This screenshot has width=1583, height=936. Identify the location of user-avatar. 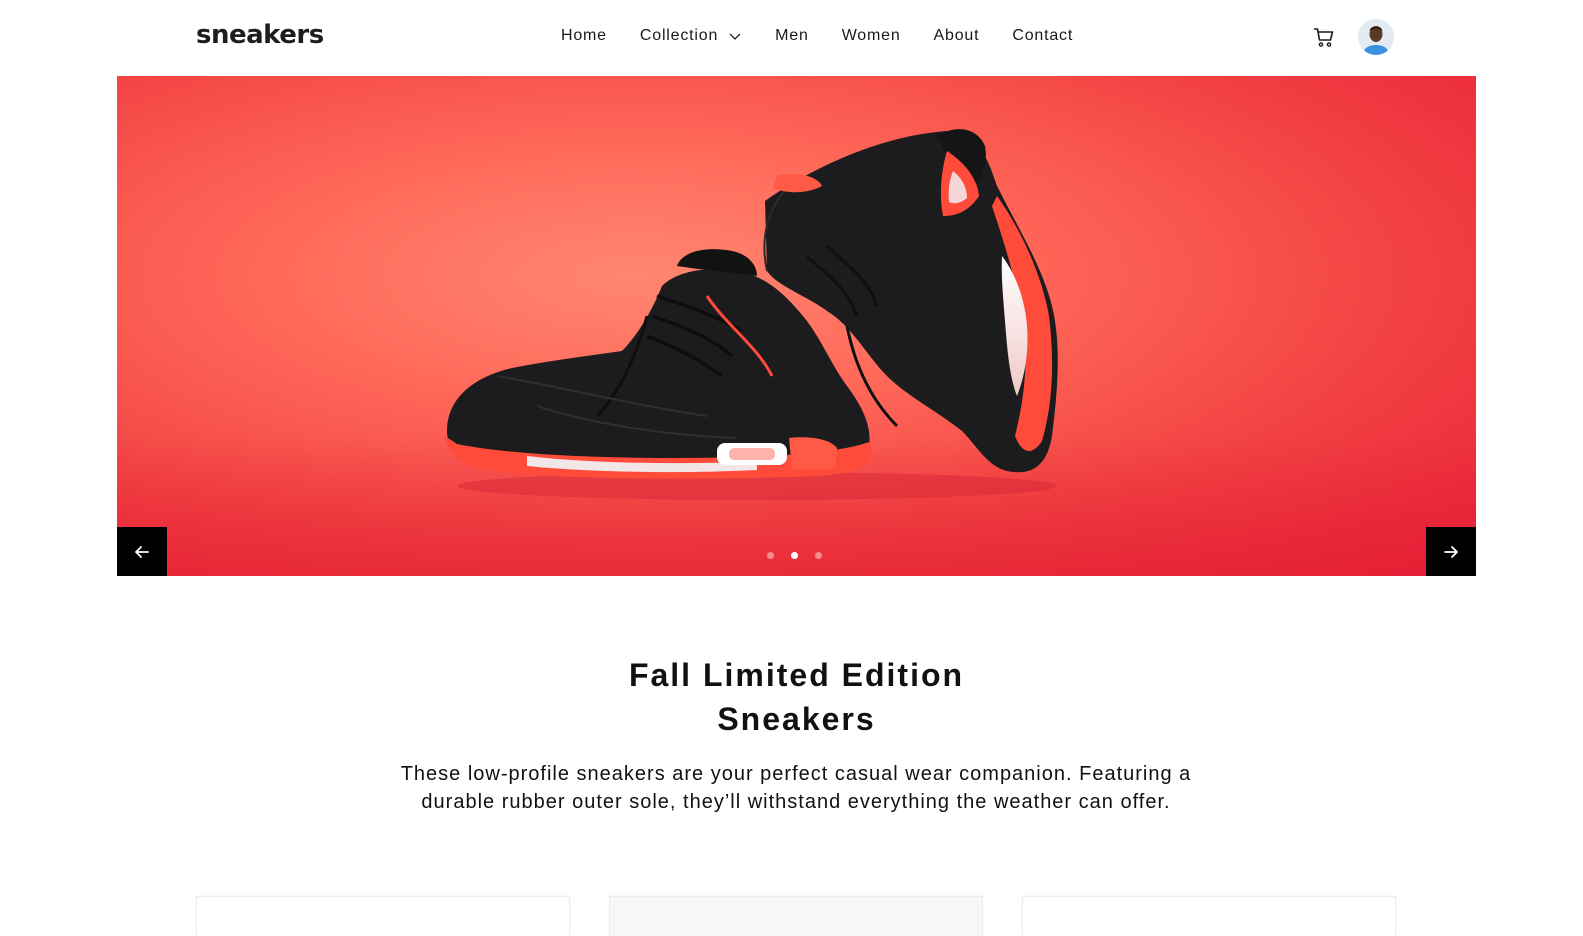
(1376, 37).